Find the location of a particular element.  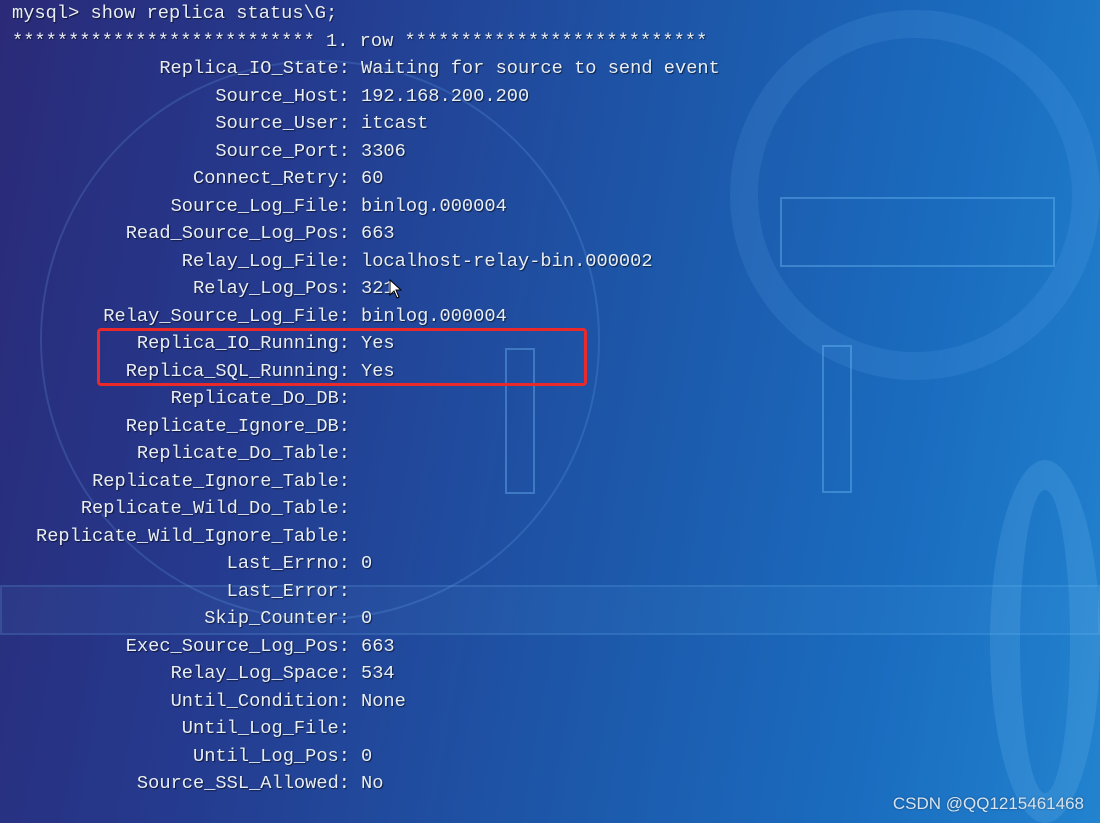

field-label: Source_Port: is located at coordinates (282, 150).